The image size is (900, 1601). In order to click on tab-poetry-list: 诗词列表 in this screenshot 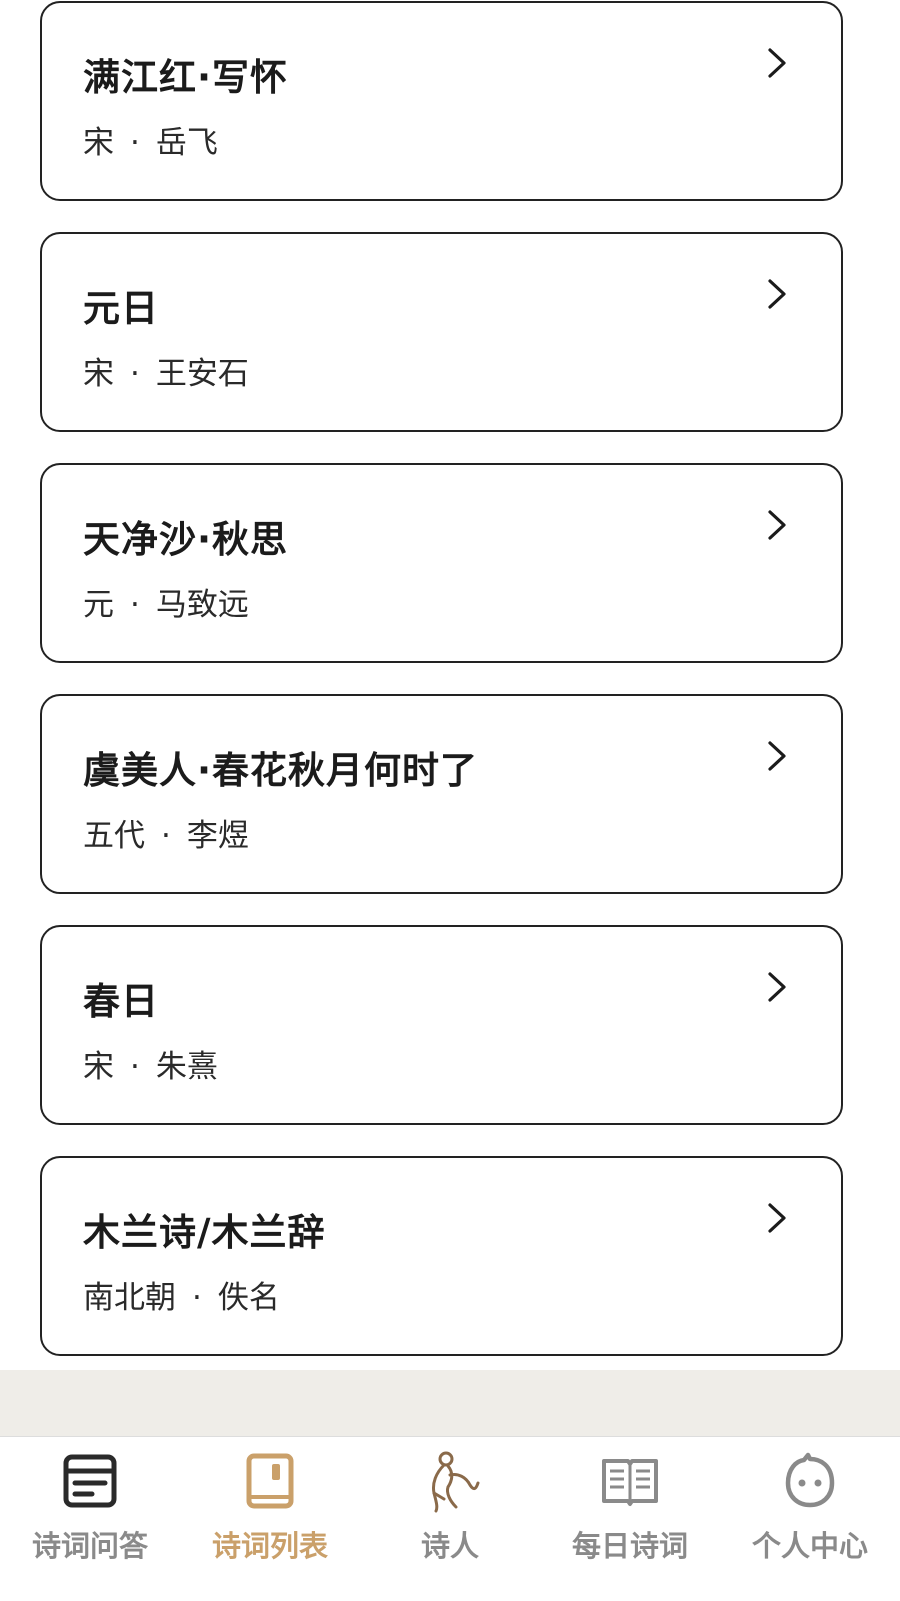, I will do `click(270, 1519)`.